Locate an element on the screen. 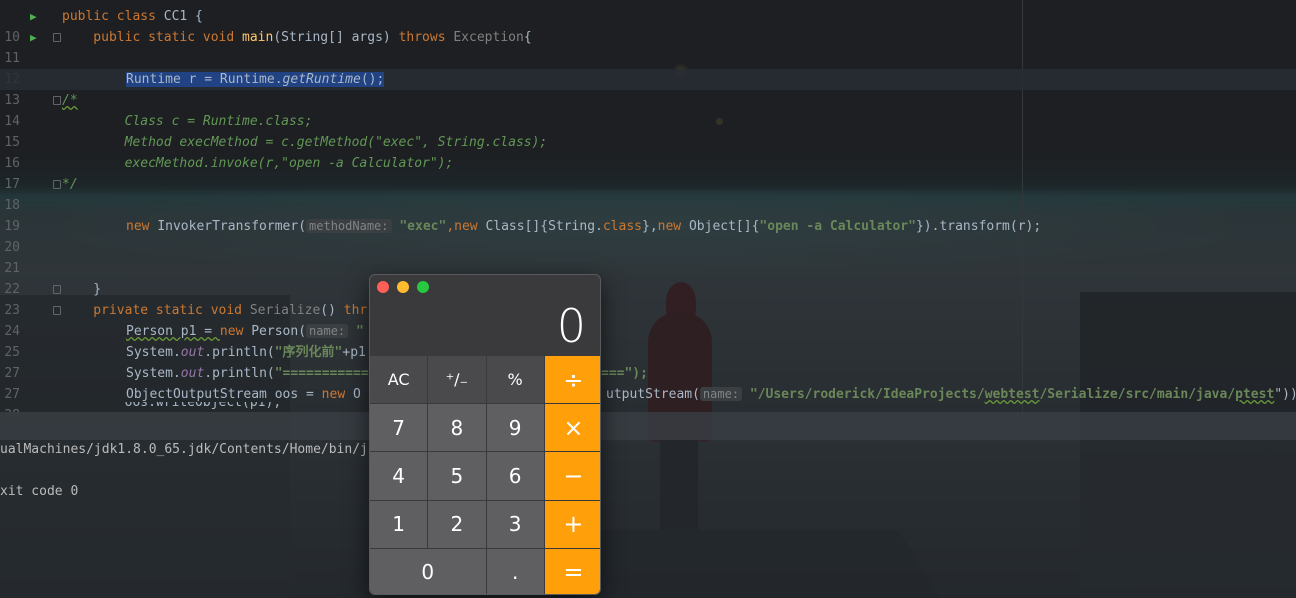 The width and height of the screenshot is (1296, 598). code-line-29-partial: oos.writeObject(p1); is located at coordinates (648, 407).